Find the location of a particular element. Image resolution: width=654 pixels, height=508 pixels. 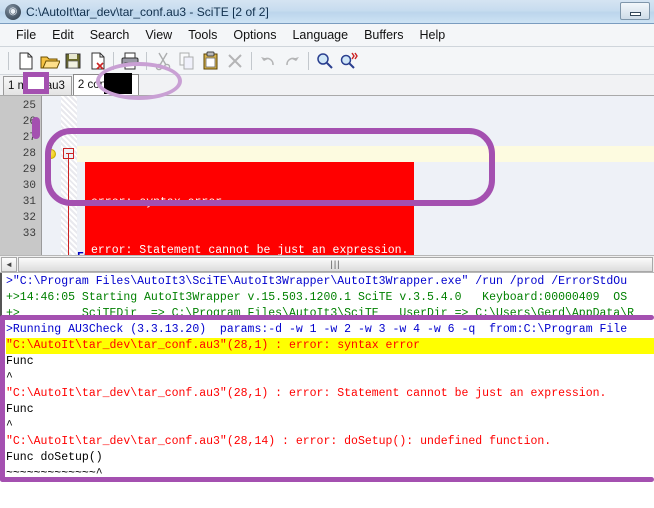

new-file-icon is located at coordinates (25, 61).